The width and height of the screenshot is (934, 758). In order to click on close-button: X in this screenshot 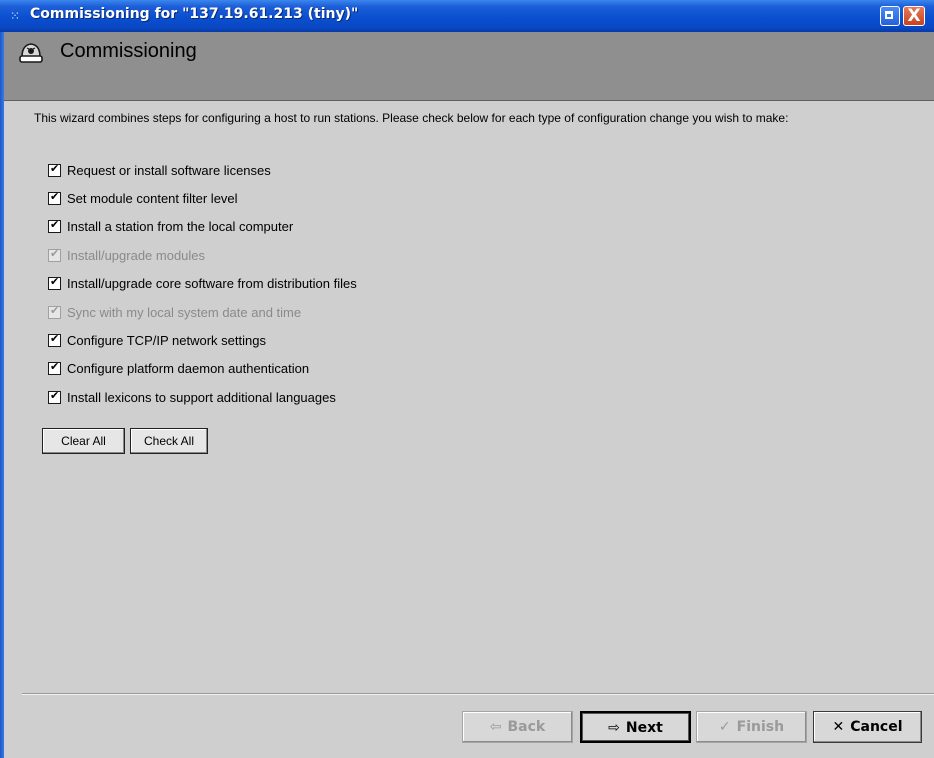, I will do `click(914, 16)`.